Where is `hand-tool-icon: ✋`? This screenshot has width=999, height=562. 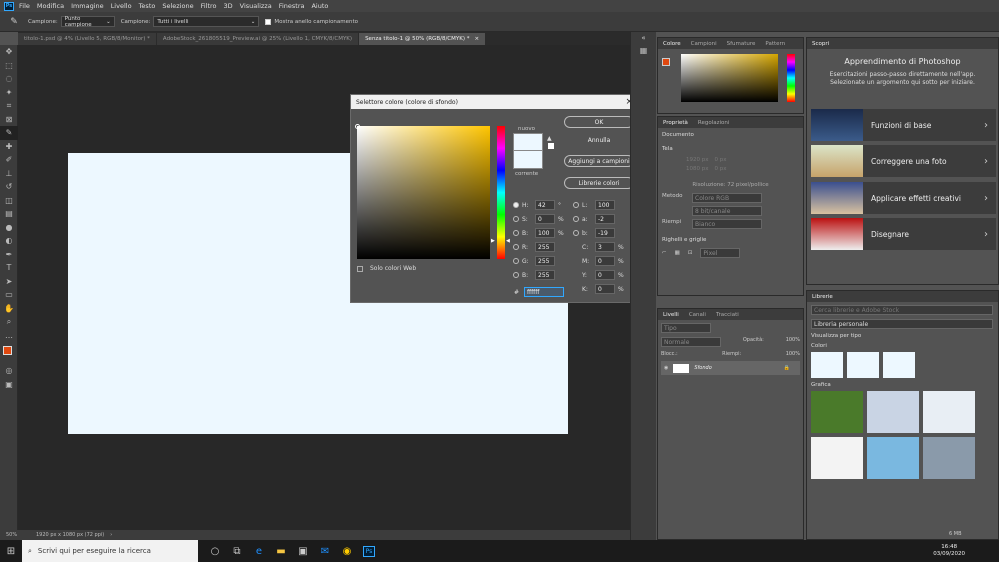
hand-tool-icon: ✋ is located at coordinates (9, 309).